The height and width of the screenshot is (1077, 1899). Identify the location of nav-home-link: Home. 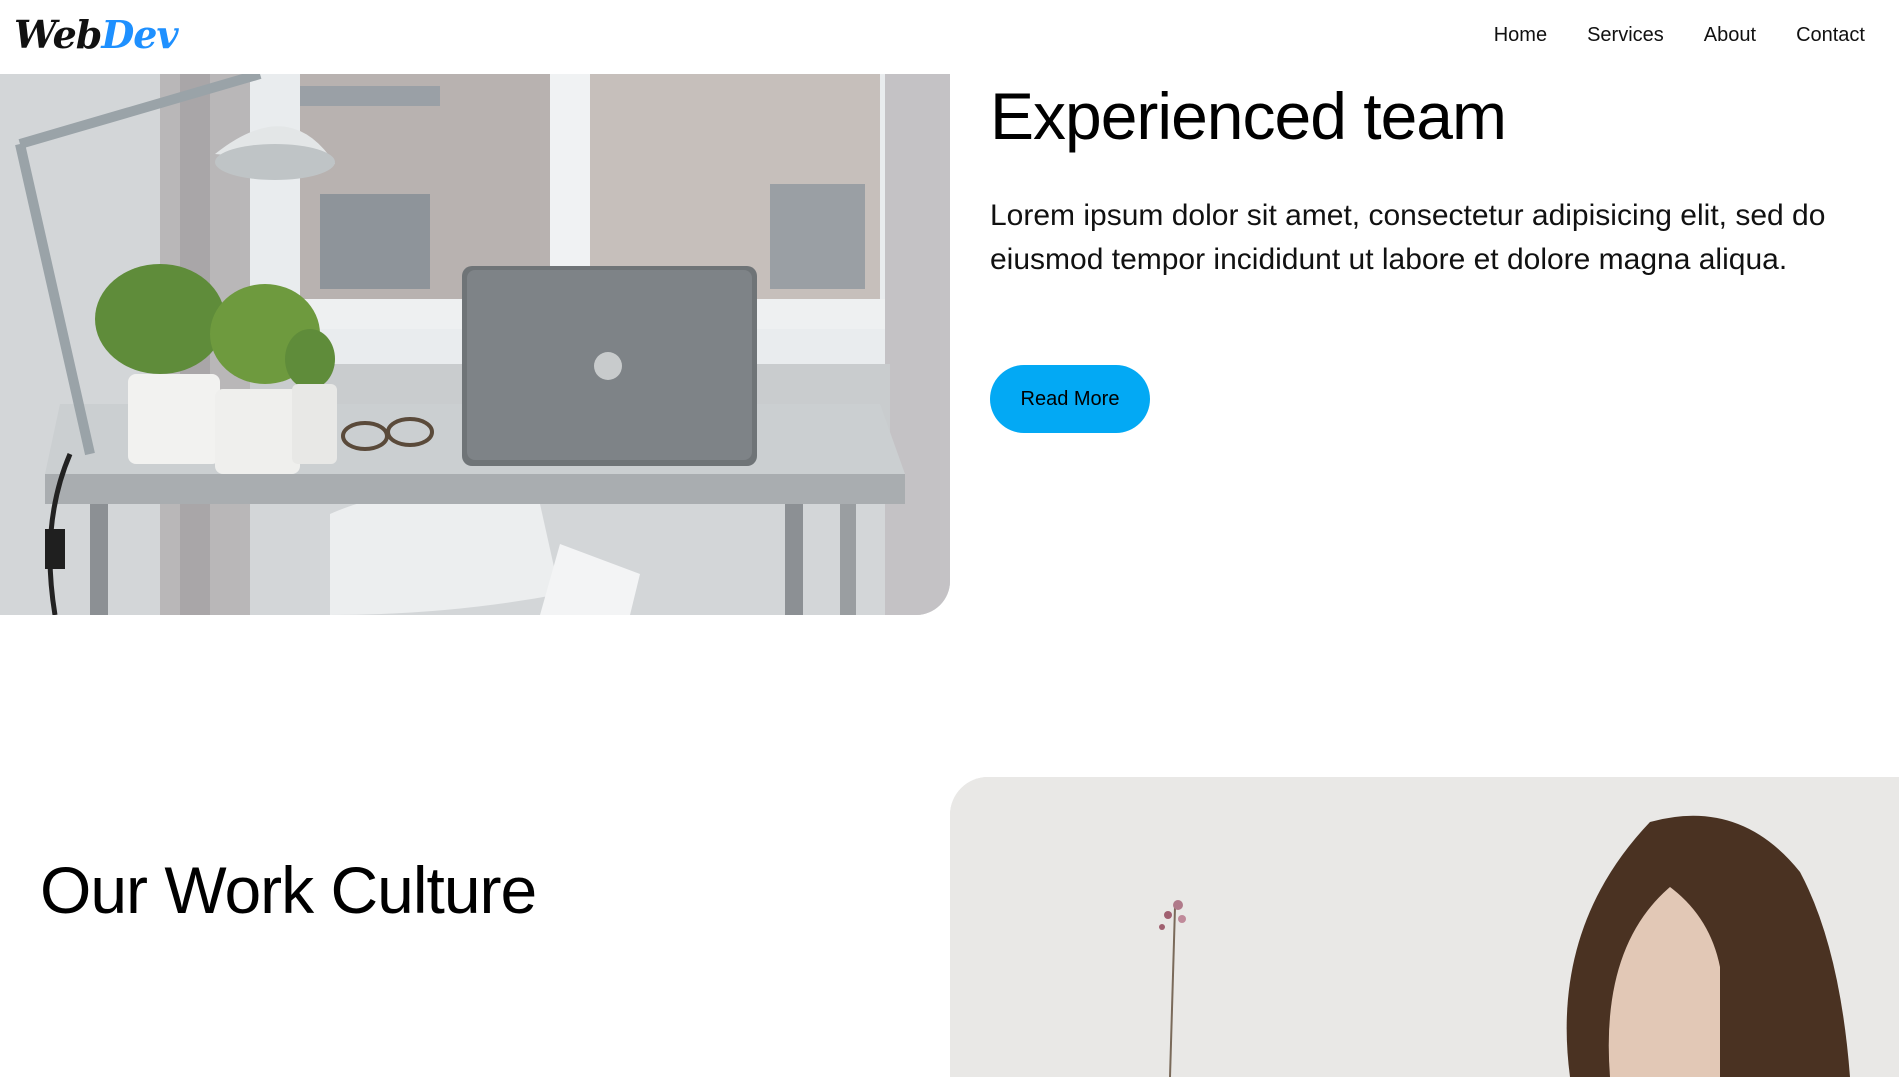
(1520, 35).